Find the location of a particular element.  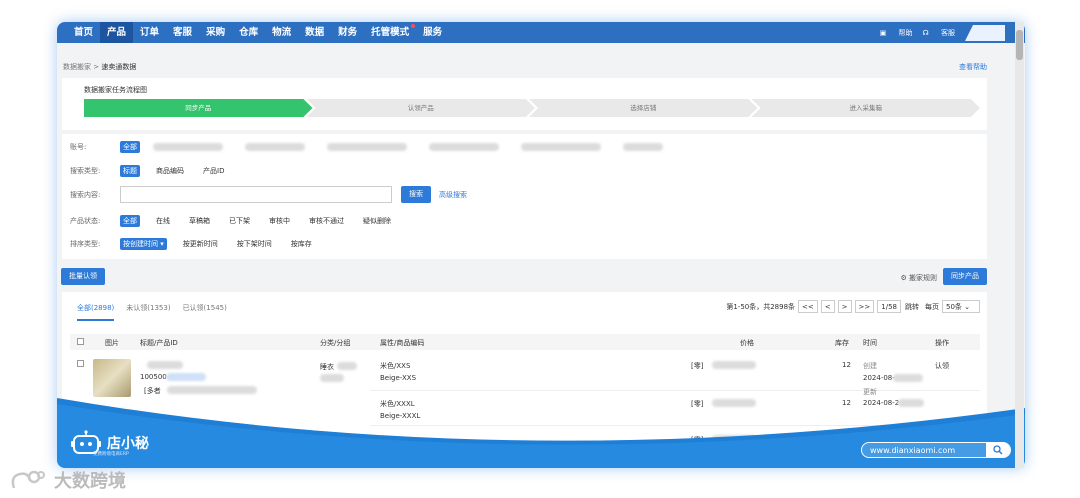

jump-button: 跳转 is located at coordinates (912, 307).